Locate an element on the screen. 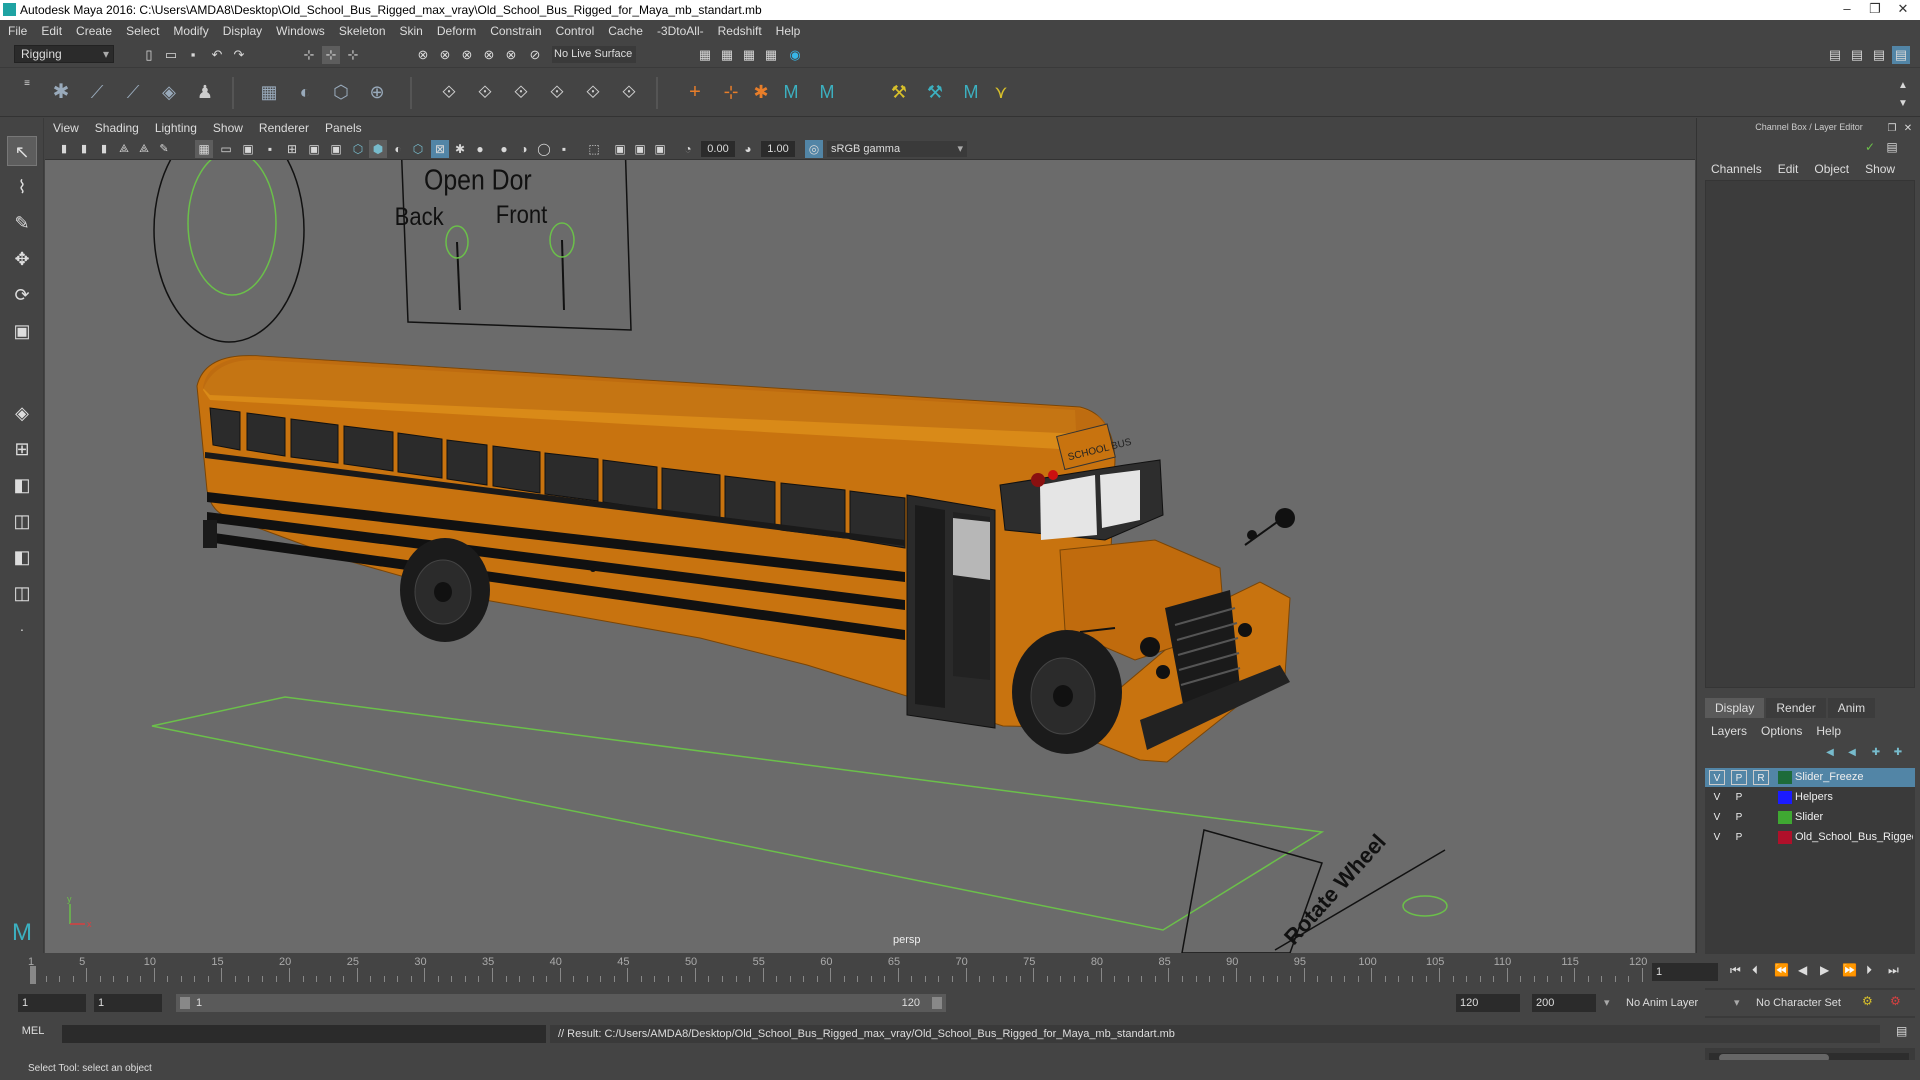 This screenshot has width=1920, height=1080. 2d-pan-icon: ⟁ is located at coordinates (144, 149).